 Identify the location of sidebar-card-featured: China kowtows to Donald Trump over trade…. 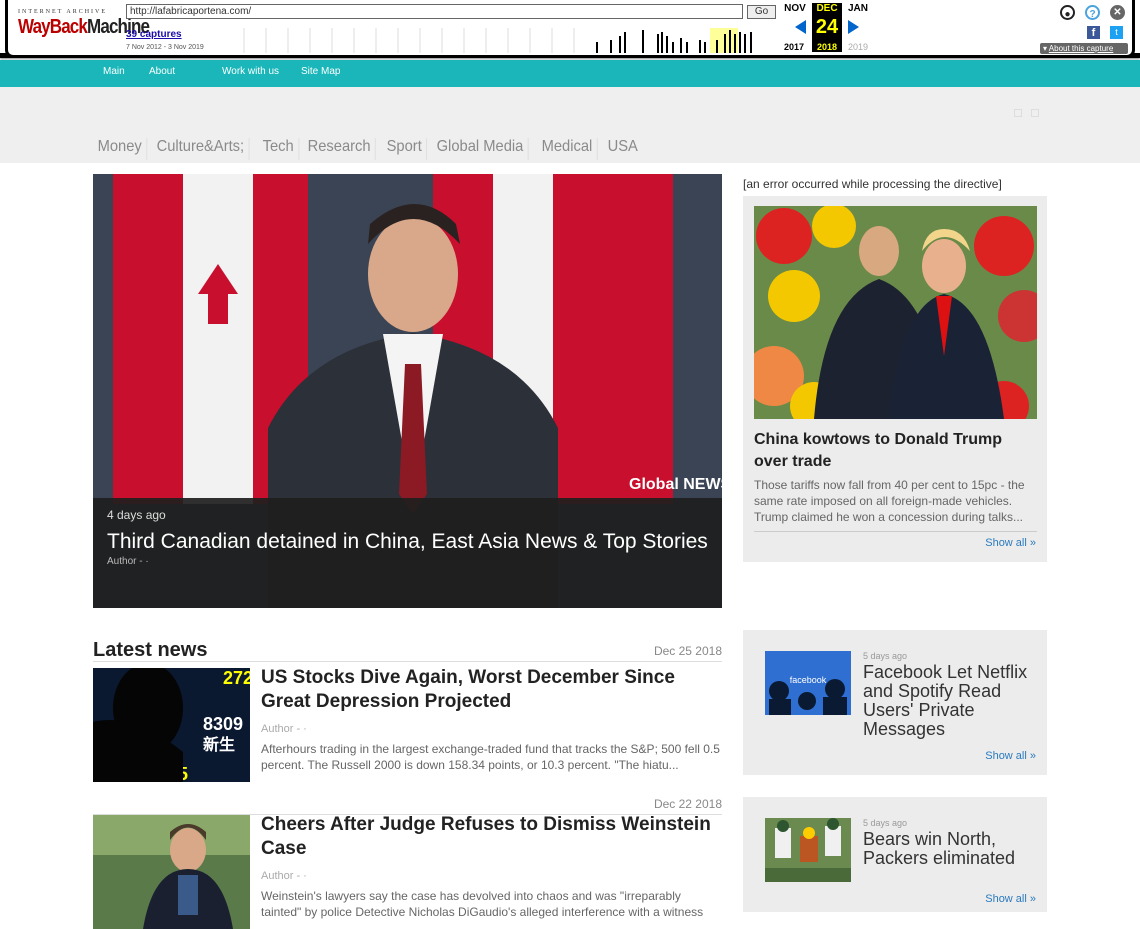
(895, 379).